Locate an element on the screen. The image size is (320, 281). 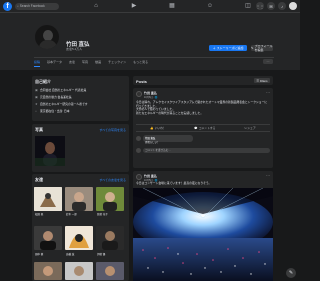
commenter-avatar is located at coordinates (138, 138).